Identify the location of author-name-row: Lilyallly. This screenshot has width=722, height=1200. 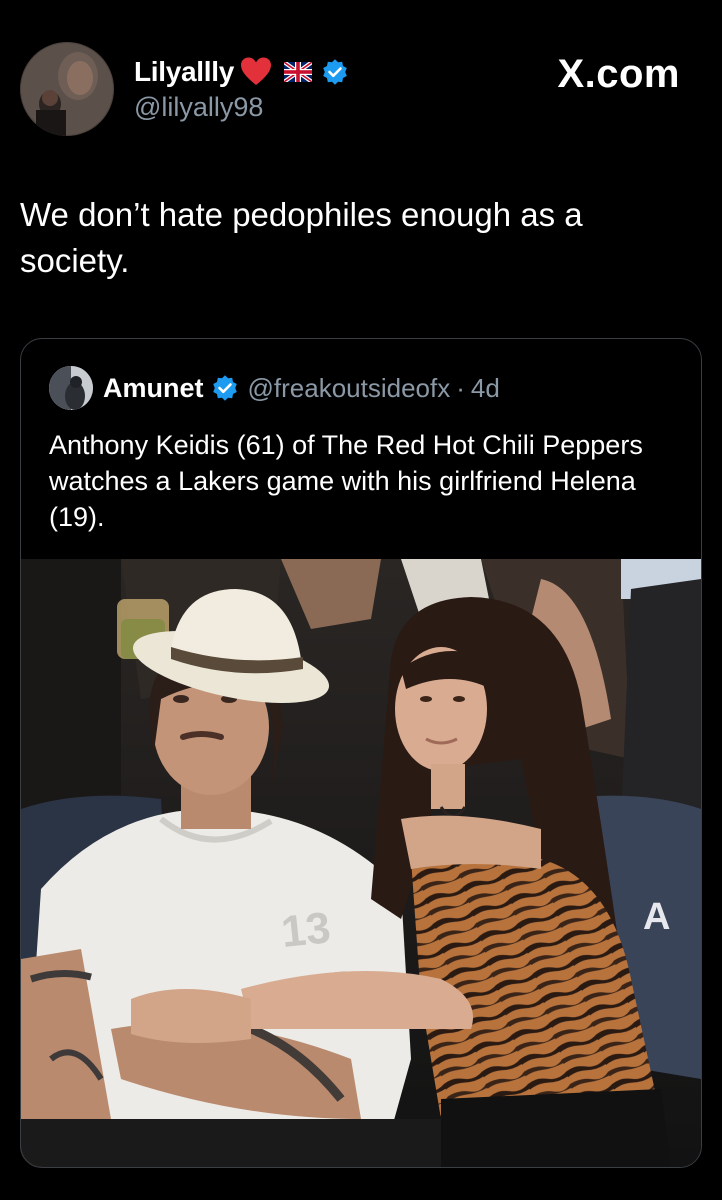
(241, 72).